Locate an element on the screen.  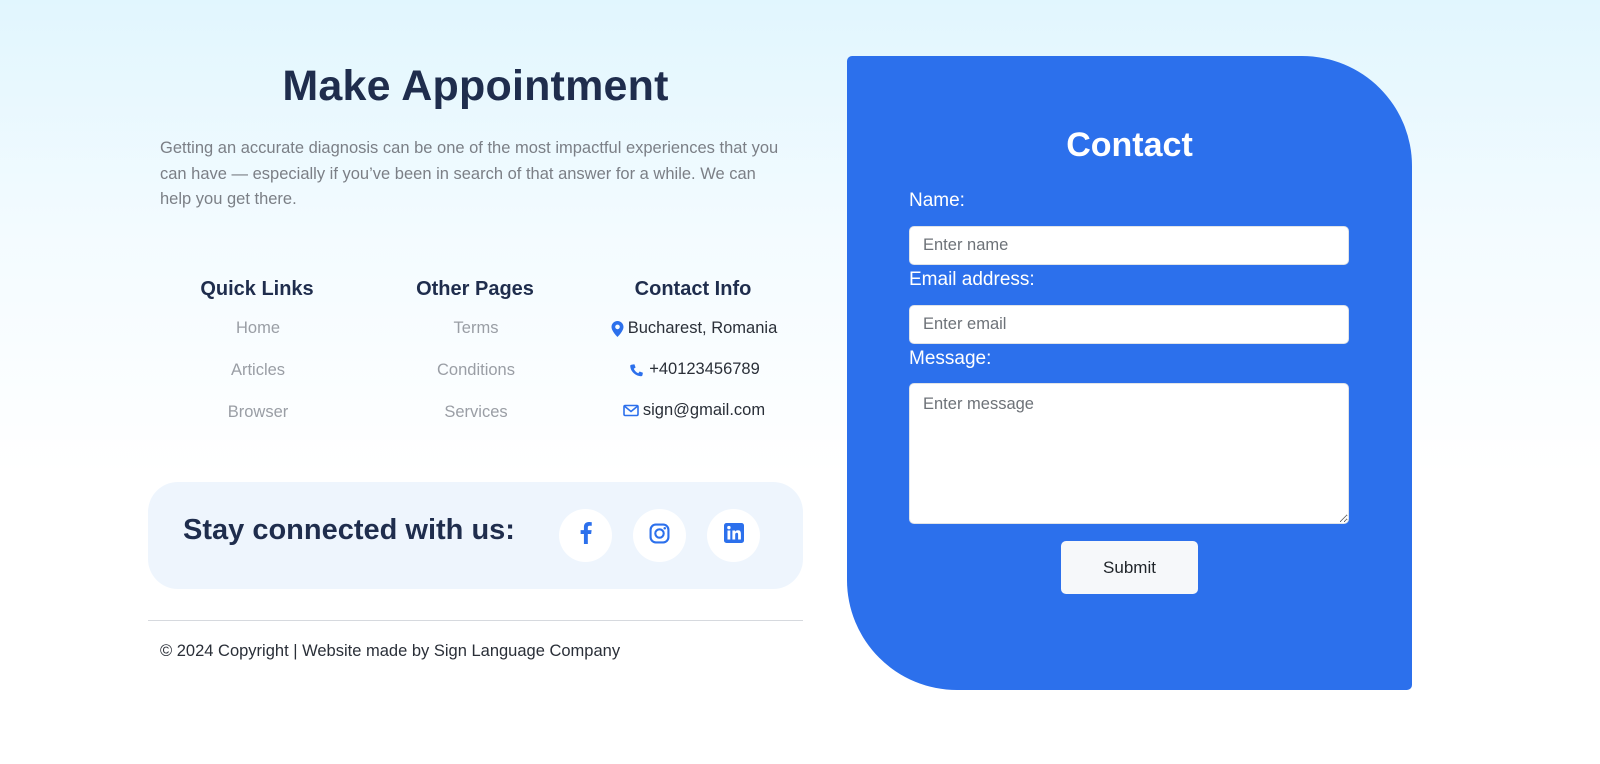
link-articles: Articles is located at coordinates (258, 370).